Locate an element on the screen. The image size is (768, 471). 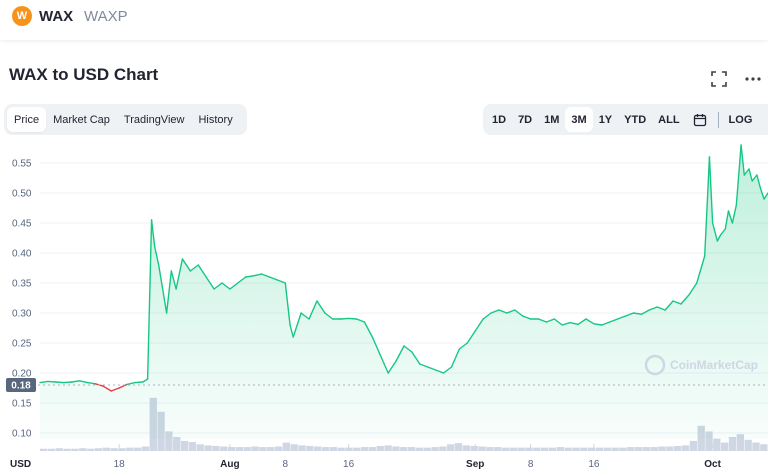
tab-market-cap: Market Cap is located at coordinates (81, 119).